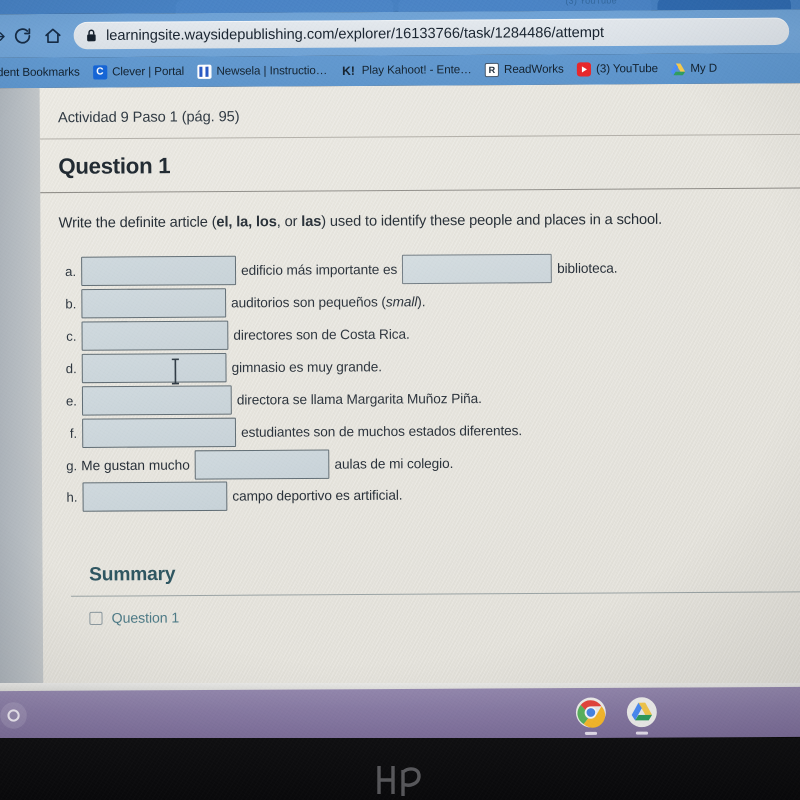  What do you see at coordinates (306, 366) in the screenshot?
I see `row-text: gimnasio es muy grande.` at bounding box center [306, 366].